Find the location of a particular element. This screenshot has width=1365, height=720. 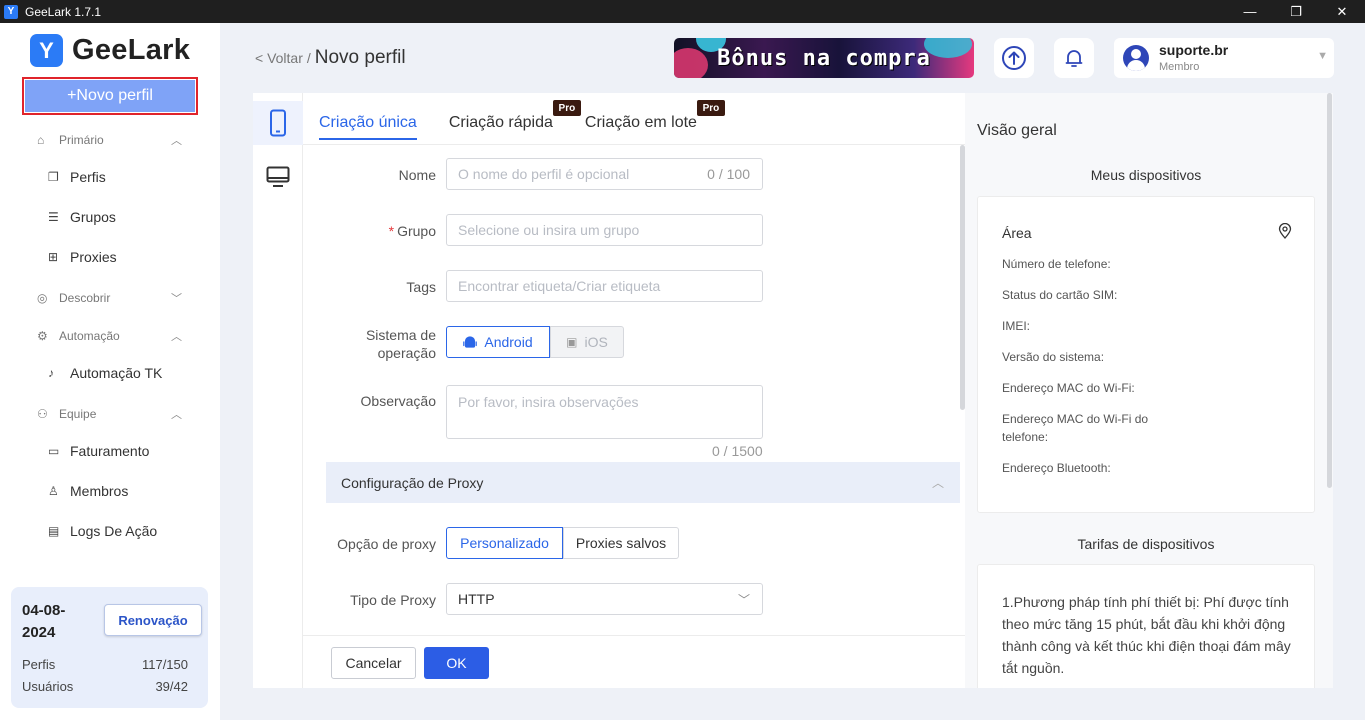

profile-name-placeholder: O nome do perfil é opcional is located at coordinates (544, 174).